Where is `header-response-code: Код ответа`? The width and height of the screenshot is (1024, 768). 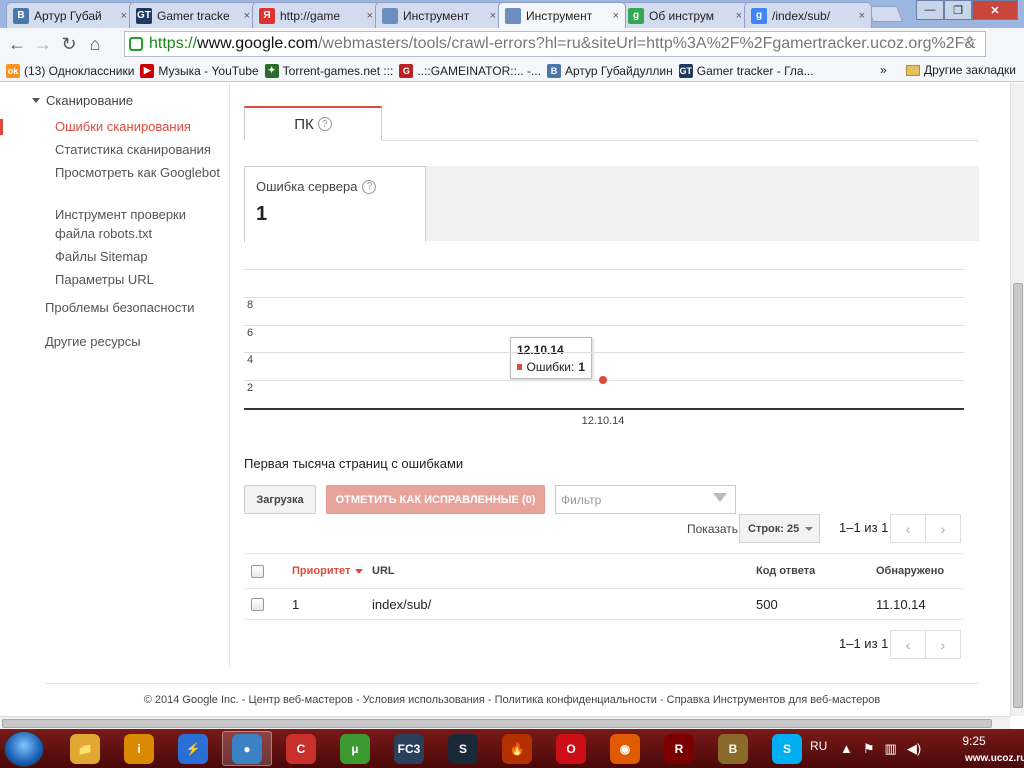
header-response-code: Код ответа is located at coordinates (785, 571).